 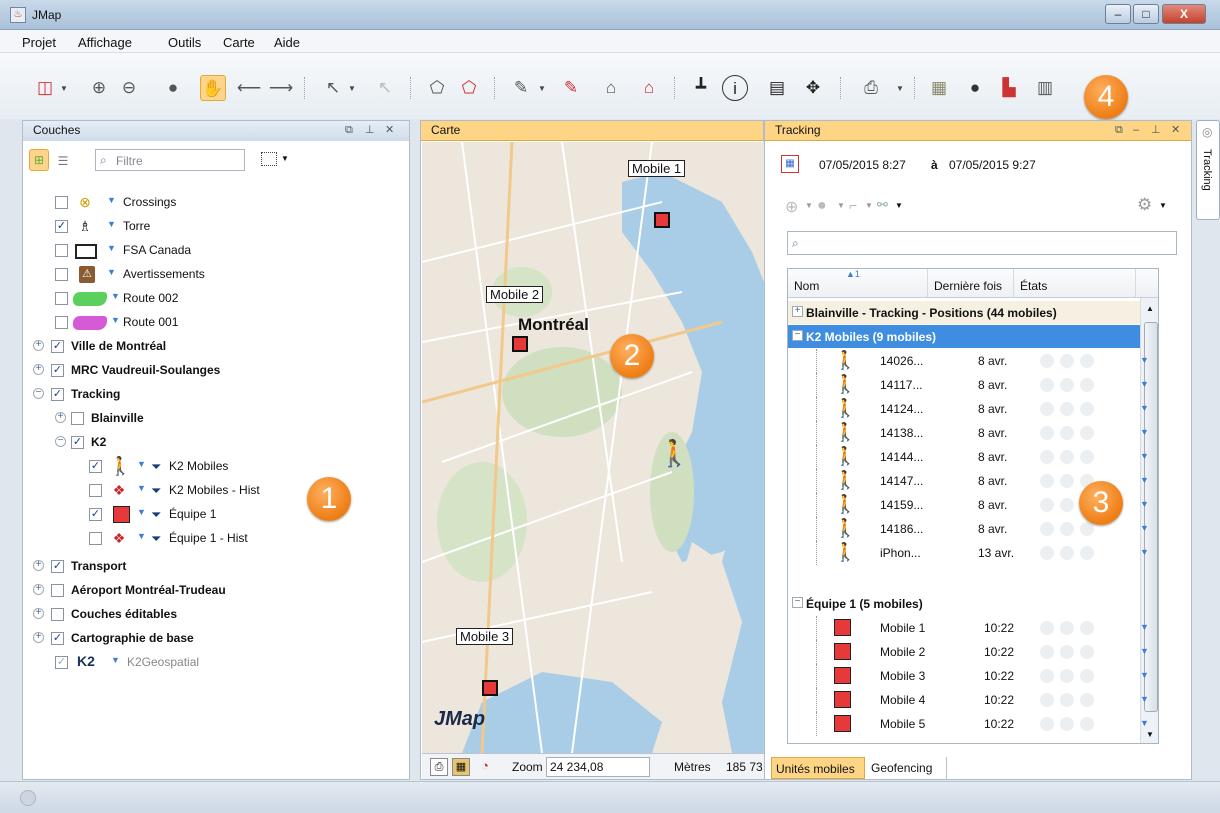 What do you see at coordinates (105, 42) in the screenshot?
I see `menu-affichage: Affichage` at bounding box center [105, 42].